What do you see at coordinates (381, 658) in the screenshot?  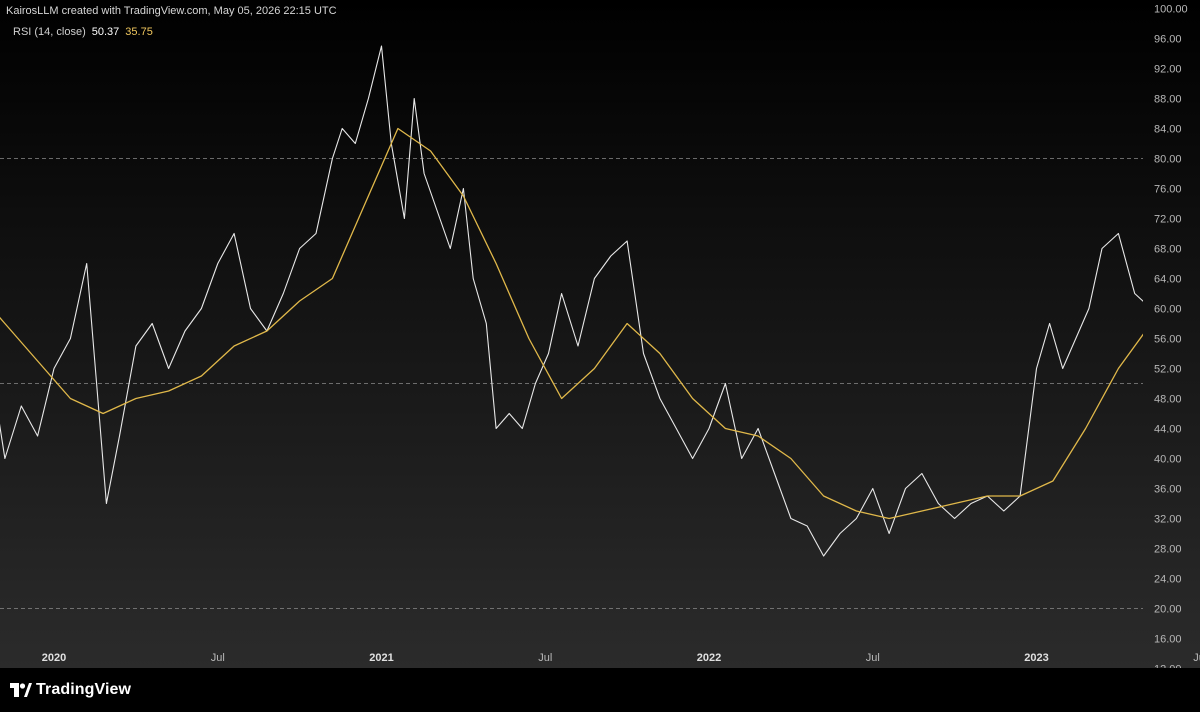 I see `x-tick-label: 2021` at bounding box center [381, 658].